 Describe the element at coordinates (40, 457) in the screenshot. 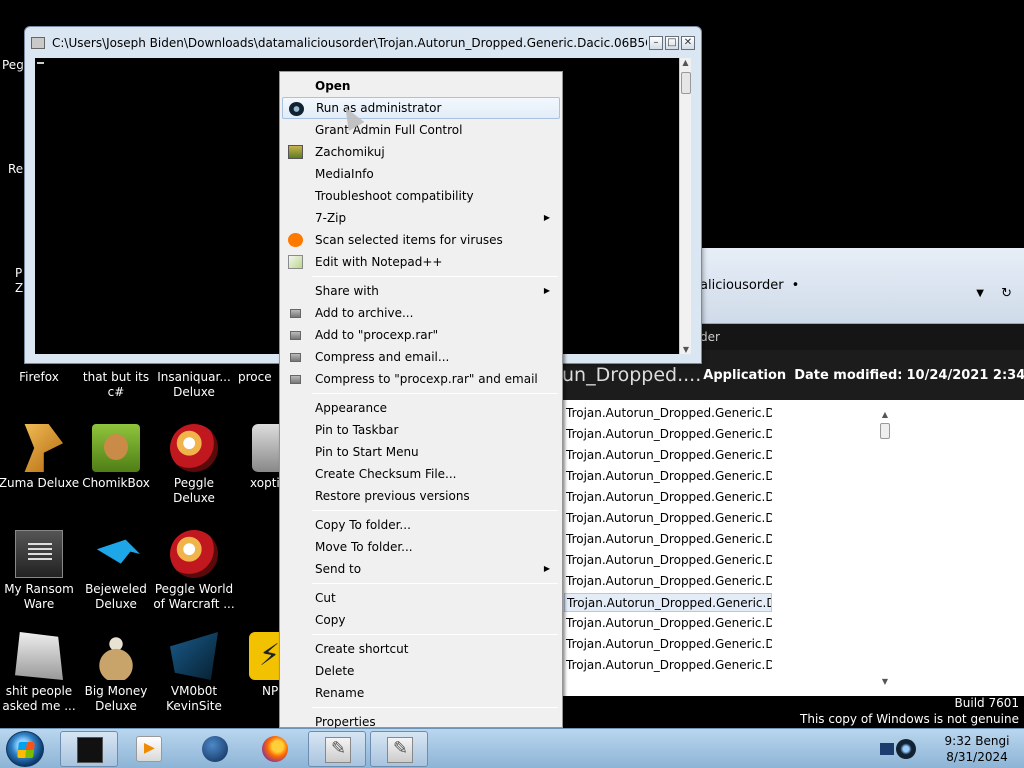

I see `desktop-icon-zuma-deluxe: Zuma Deluxe` at that location.